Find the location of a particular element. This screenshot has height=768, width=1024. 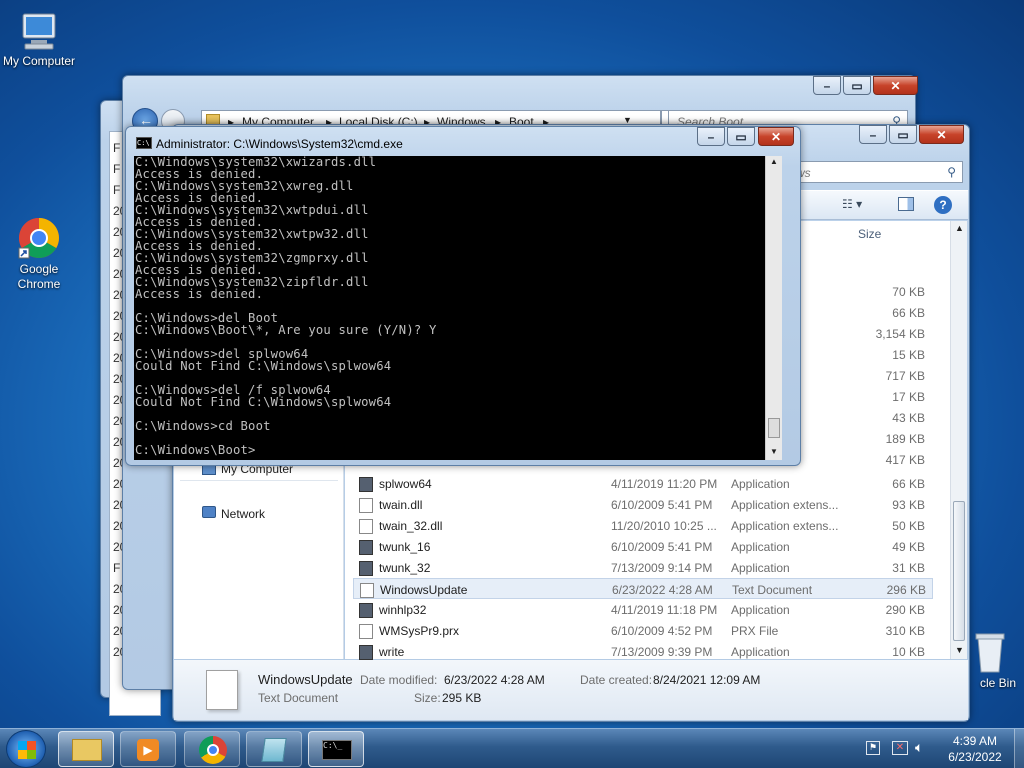

file-size-cell: 70 KB is located at coordinates (908, 292).